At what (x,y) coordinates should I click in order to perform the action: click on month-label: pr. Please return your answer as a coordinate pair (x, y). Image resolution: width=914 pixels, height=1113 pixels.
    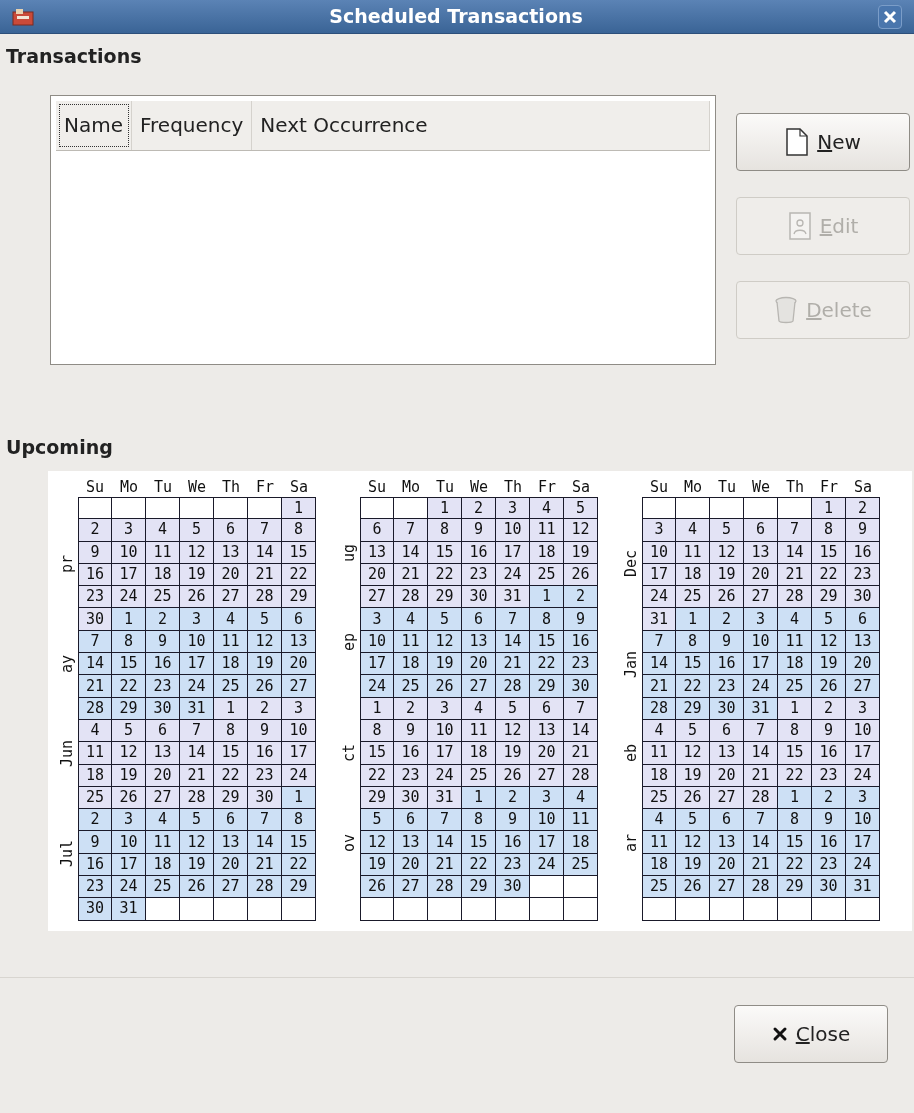
    Looking at the image, I should click on (66, 564).